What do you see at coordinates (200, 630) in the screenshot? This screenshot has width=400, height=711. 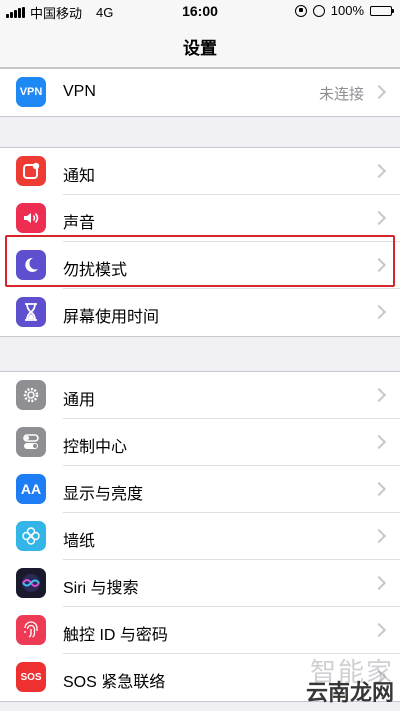 I see `general-row-5: 触控 ID 与密码` at bounding box center [200, 630].